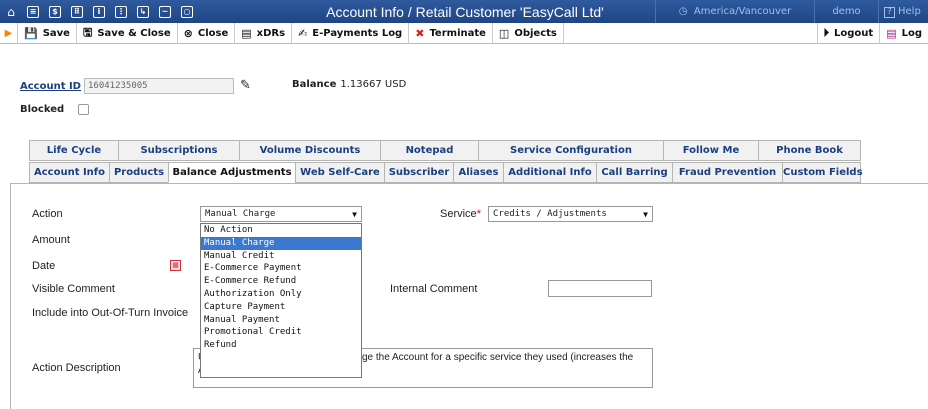 This screenshot has height=409, width=928. I want to click on network-icon: ⋮, so click(121, 11).